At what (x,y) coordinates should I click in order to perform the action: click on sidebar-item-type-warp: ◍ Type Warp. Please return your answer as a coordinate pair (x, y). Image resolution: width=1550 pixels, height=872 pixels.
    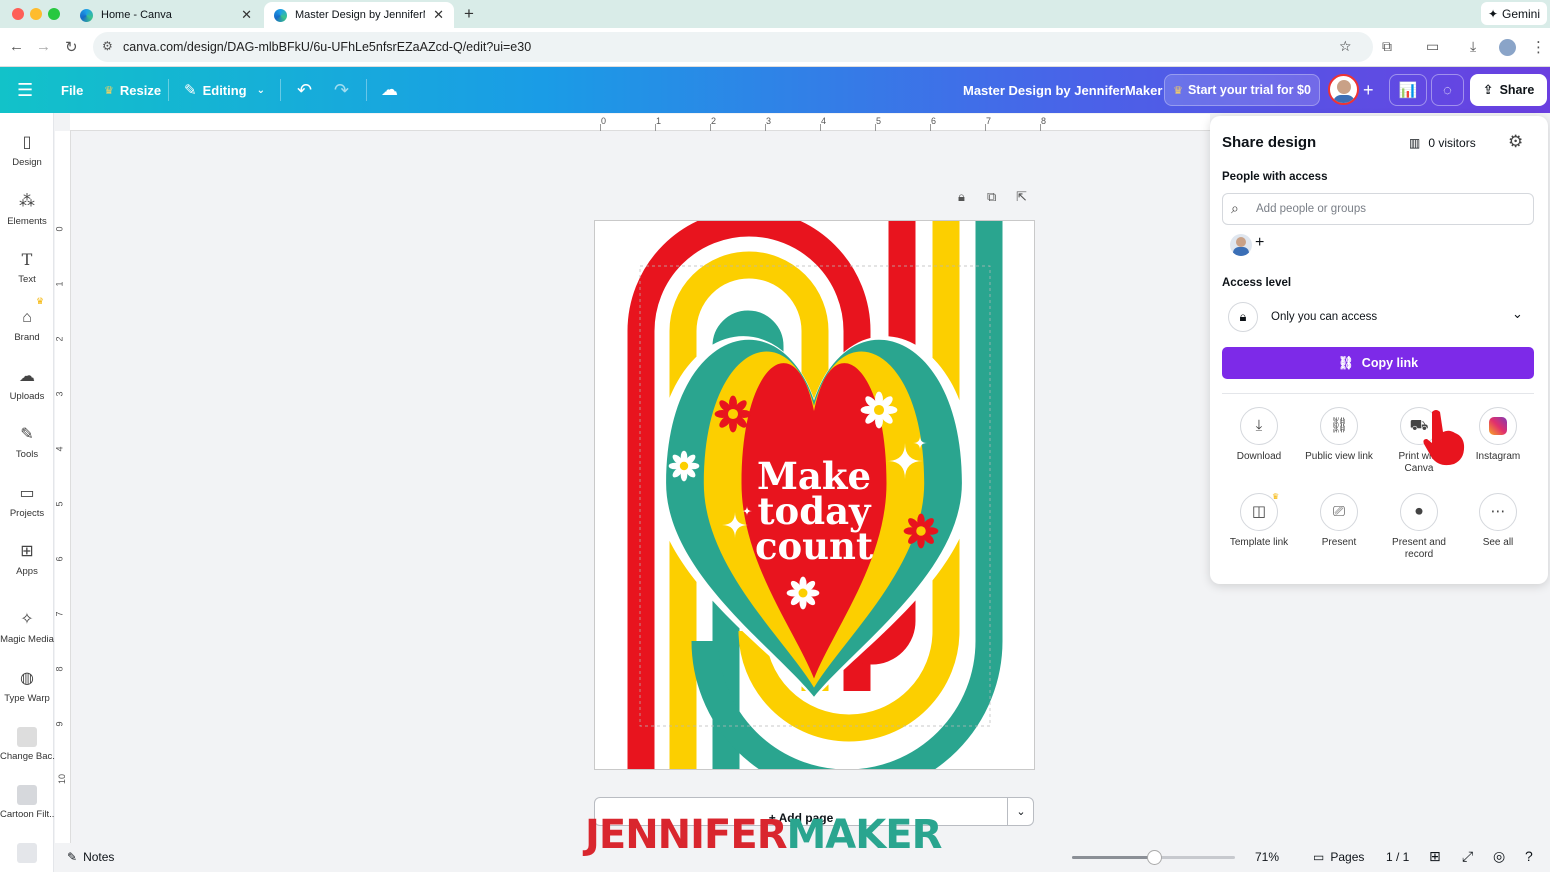
    Looking at the image, I should click on (27, 686).